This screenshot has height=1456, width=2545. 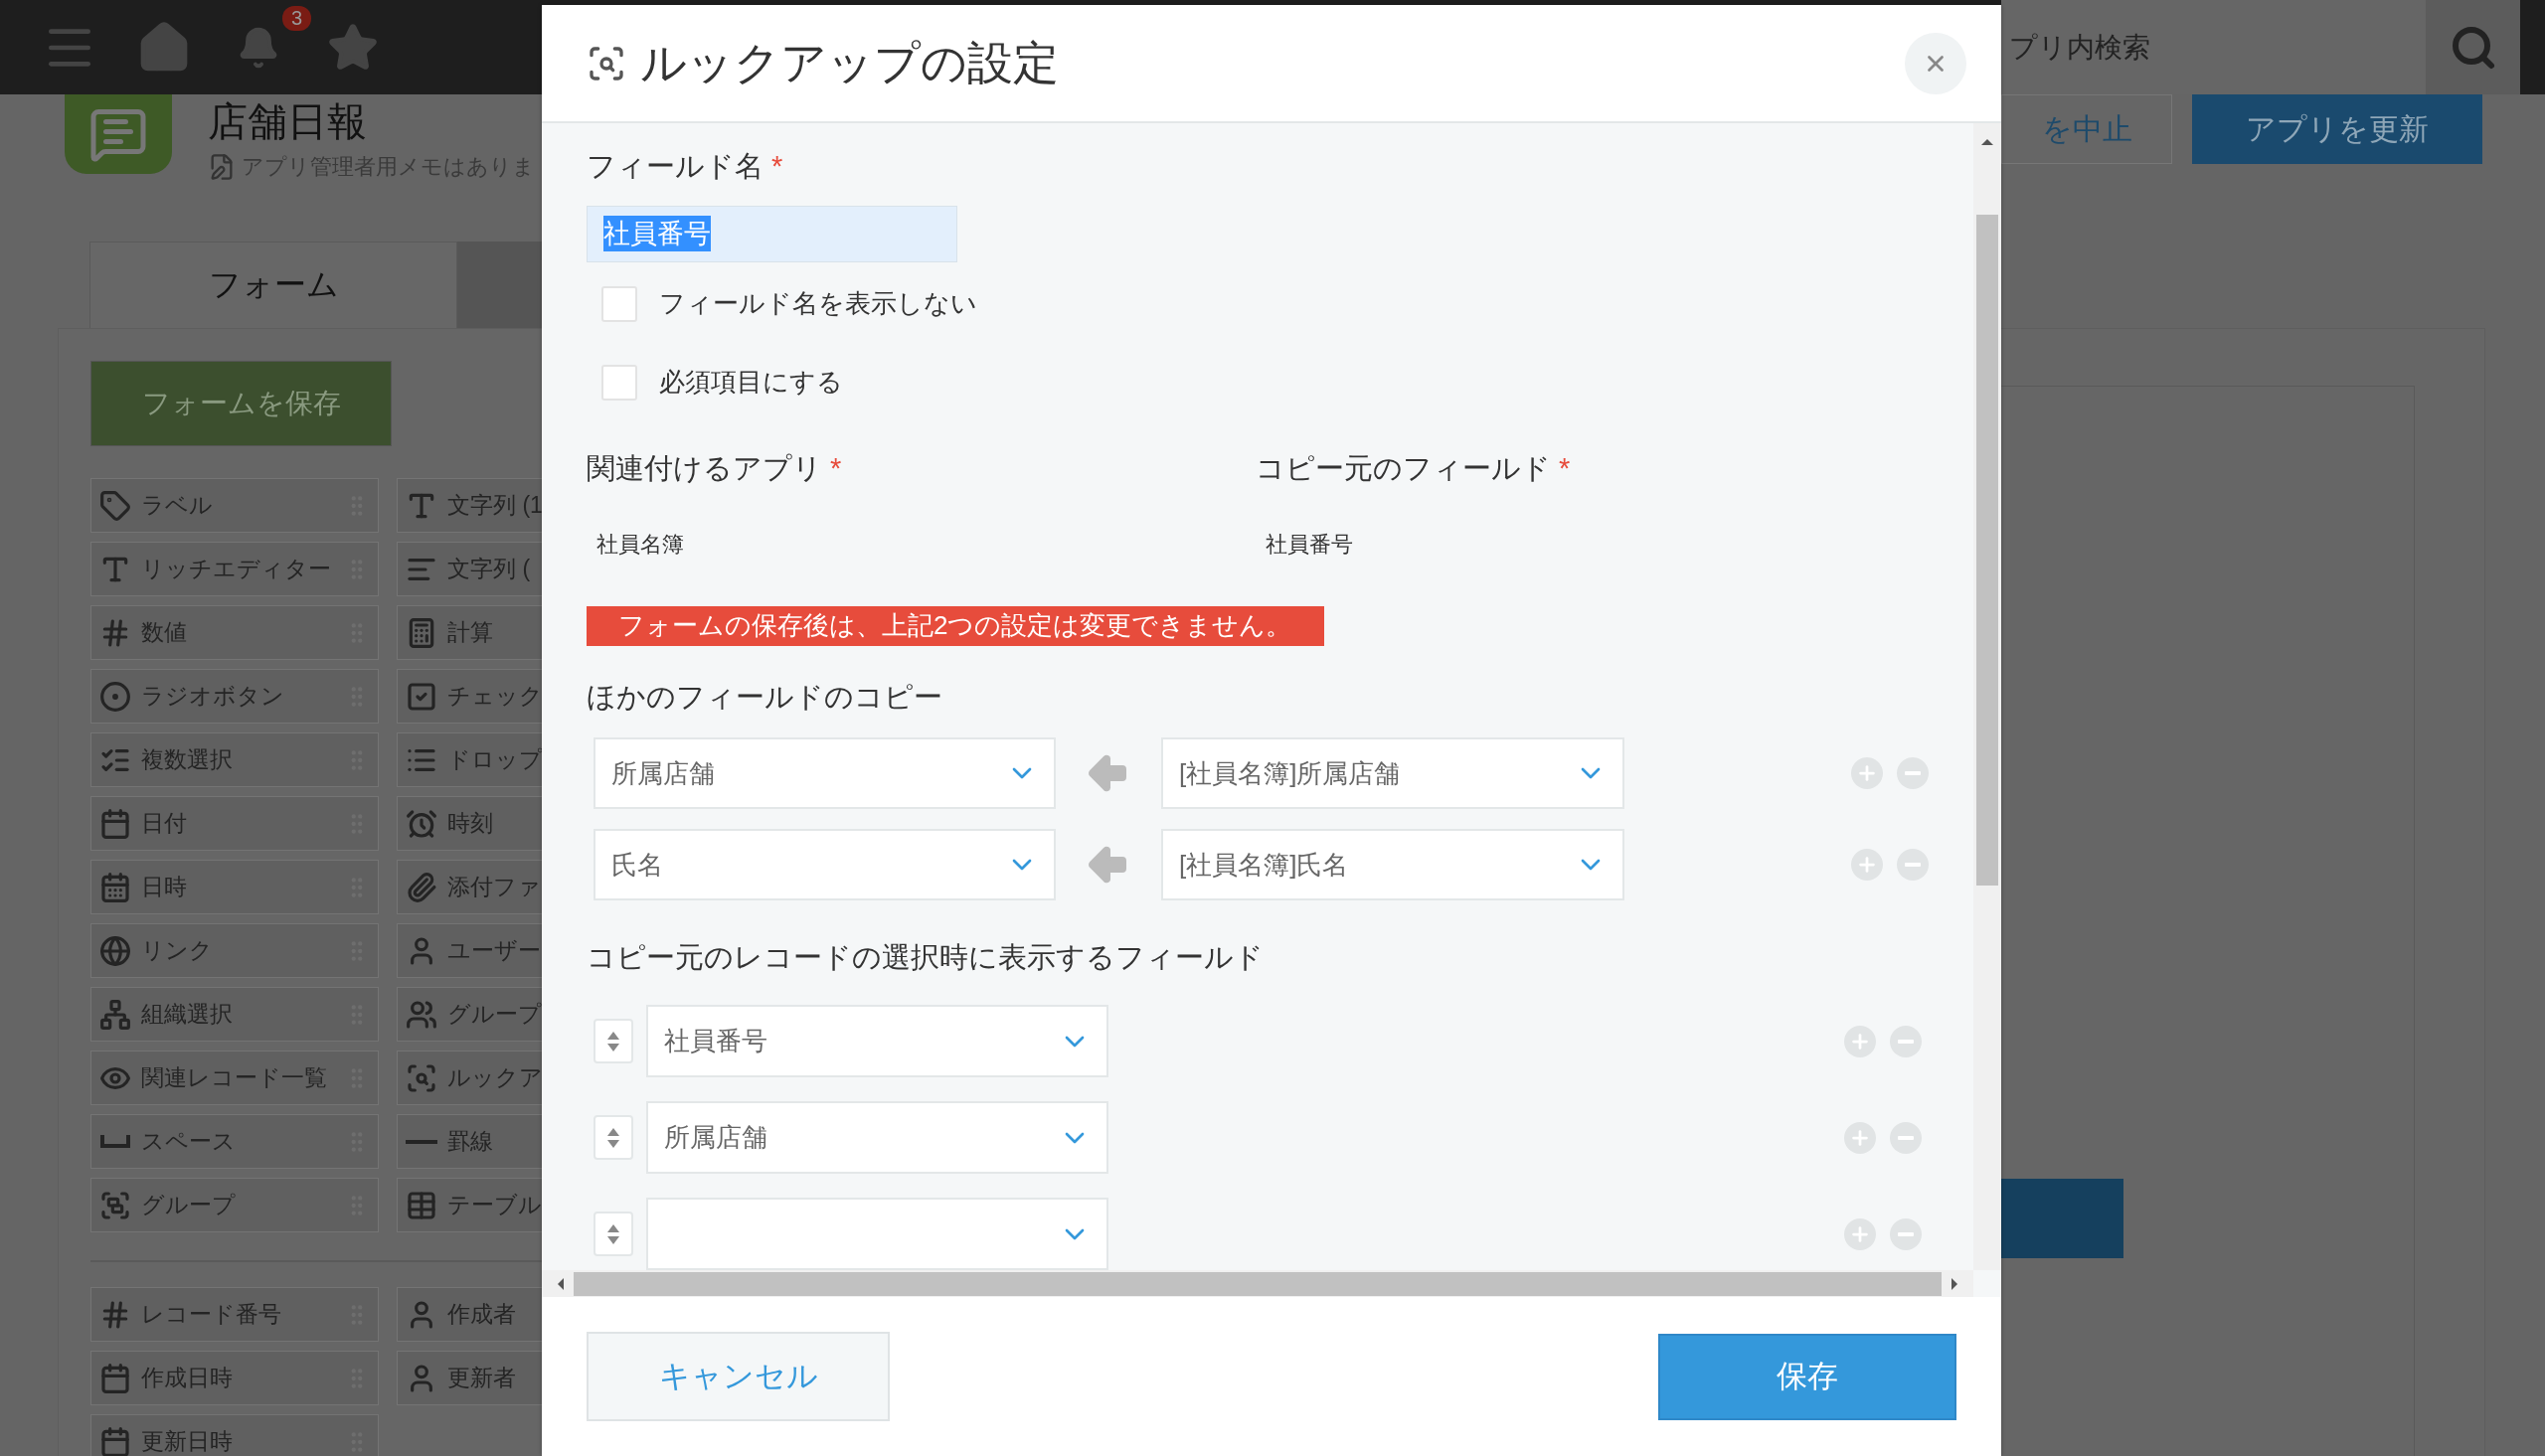 What do you see at coordinates (234, 1435) in the screenshot?
I see `field-type-item: 更新日時` at bounding box center [234, 1435].